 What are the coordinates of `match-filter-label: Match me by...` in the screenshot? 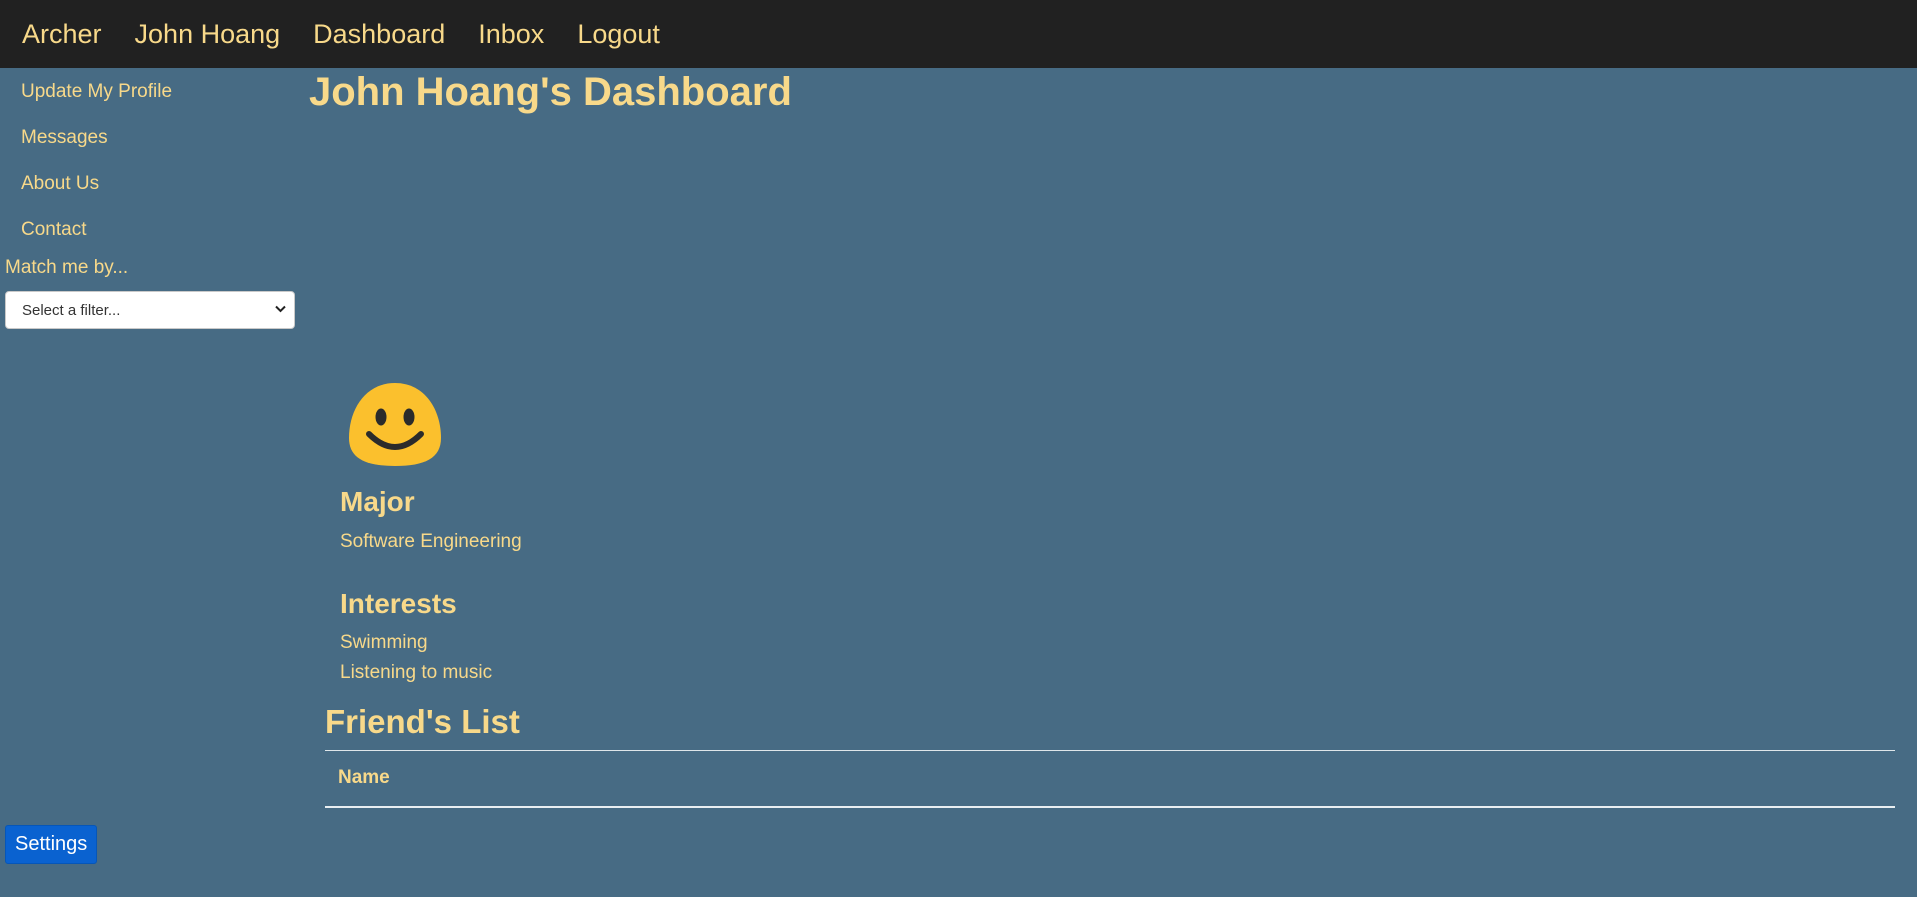 It's located at (67, 267).